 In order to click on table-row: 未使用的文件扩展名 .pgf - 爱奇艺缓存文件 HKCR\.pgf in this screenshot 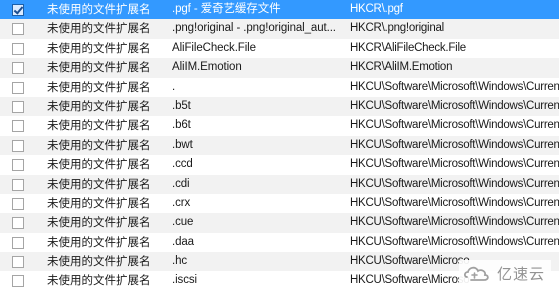, I will do `click(279, 10)`.